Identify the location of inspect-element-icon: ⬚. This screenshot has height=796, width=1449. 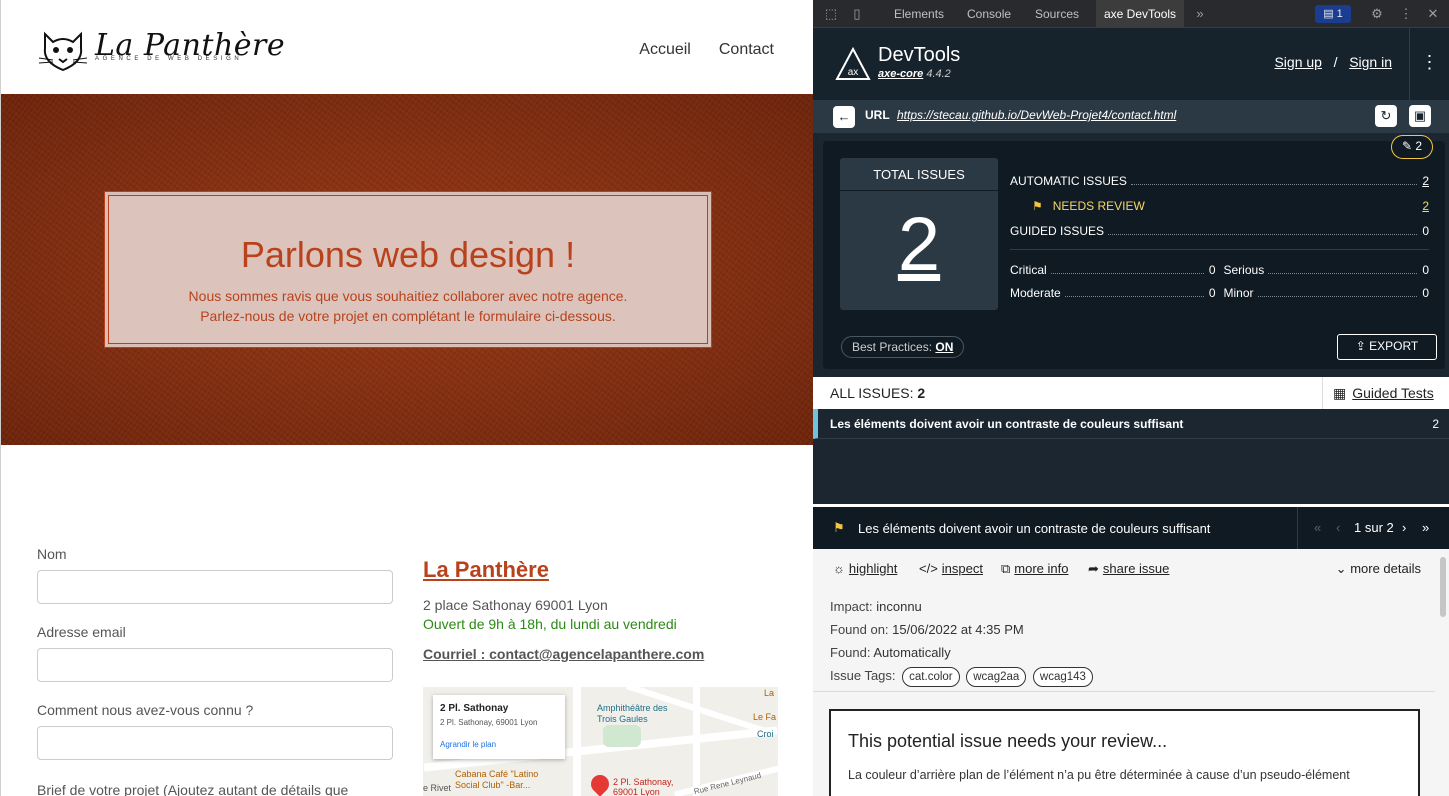
(831, 14).